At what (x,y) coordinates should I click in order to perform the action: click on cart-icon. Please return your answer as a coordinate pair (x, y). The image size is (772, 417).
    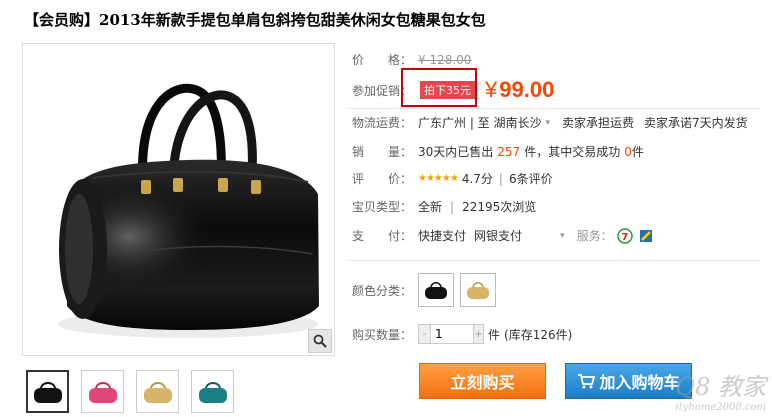
    Looking at the image, I should click on (587, 381).